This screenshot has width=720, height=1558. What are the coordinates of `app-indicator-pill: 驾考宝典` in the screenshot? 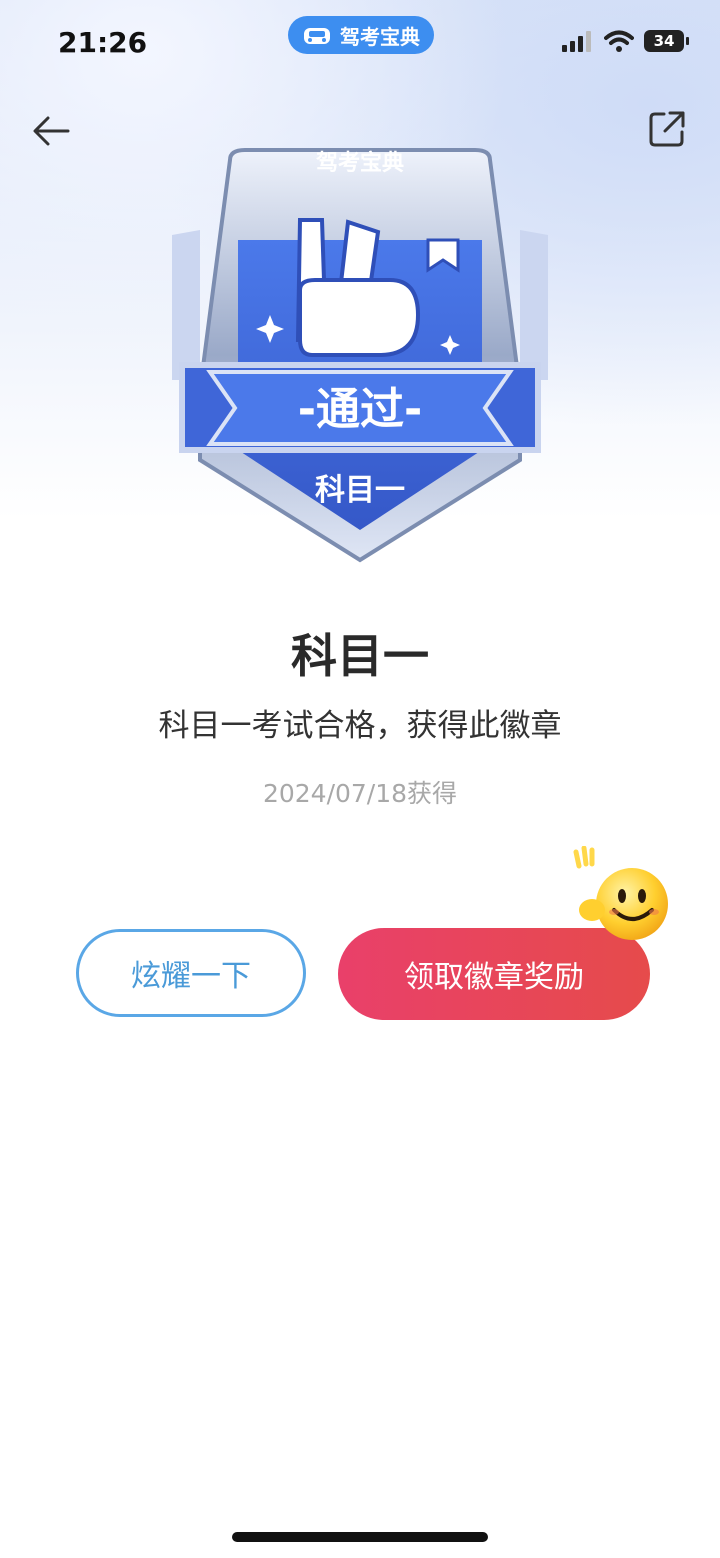 It's located at (361, 35).